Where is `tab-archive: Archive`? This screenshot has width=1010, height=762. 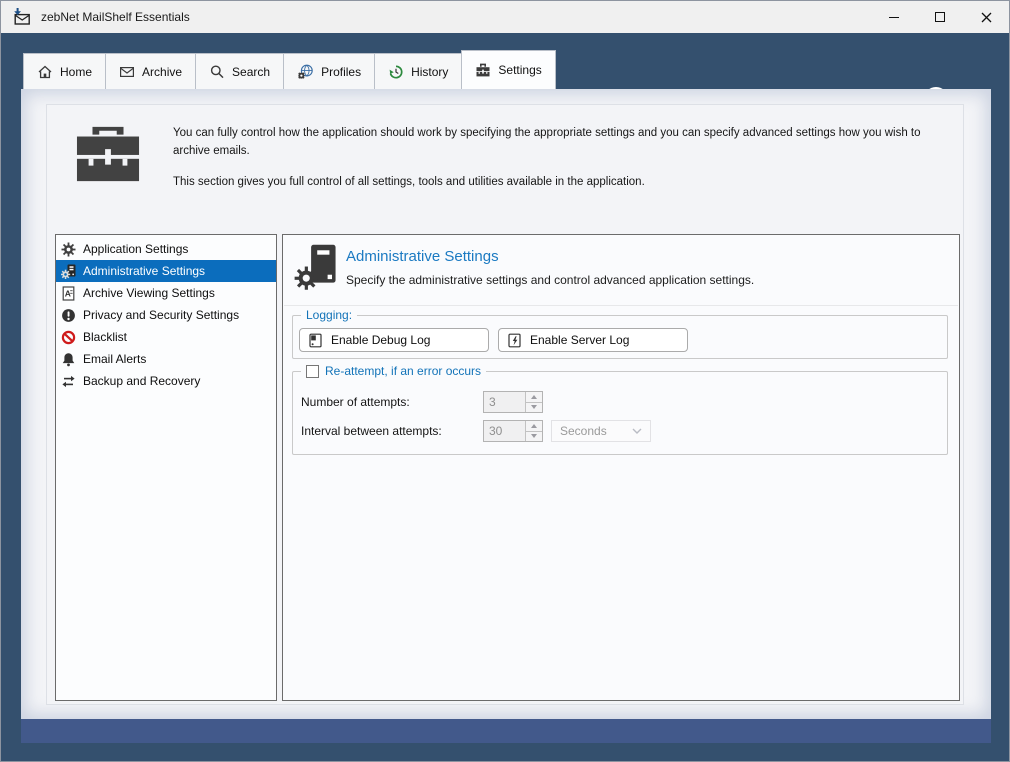
tab-archive: Archive is located at coordinates (151, 71).